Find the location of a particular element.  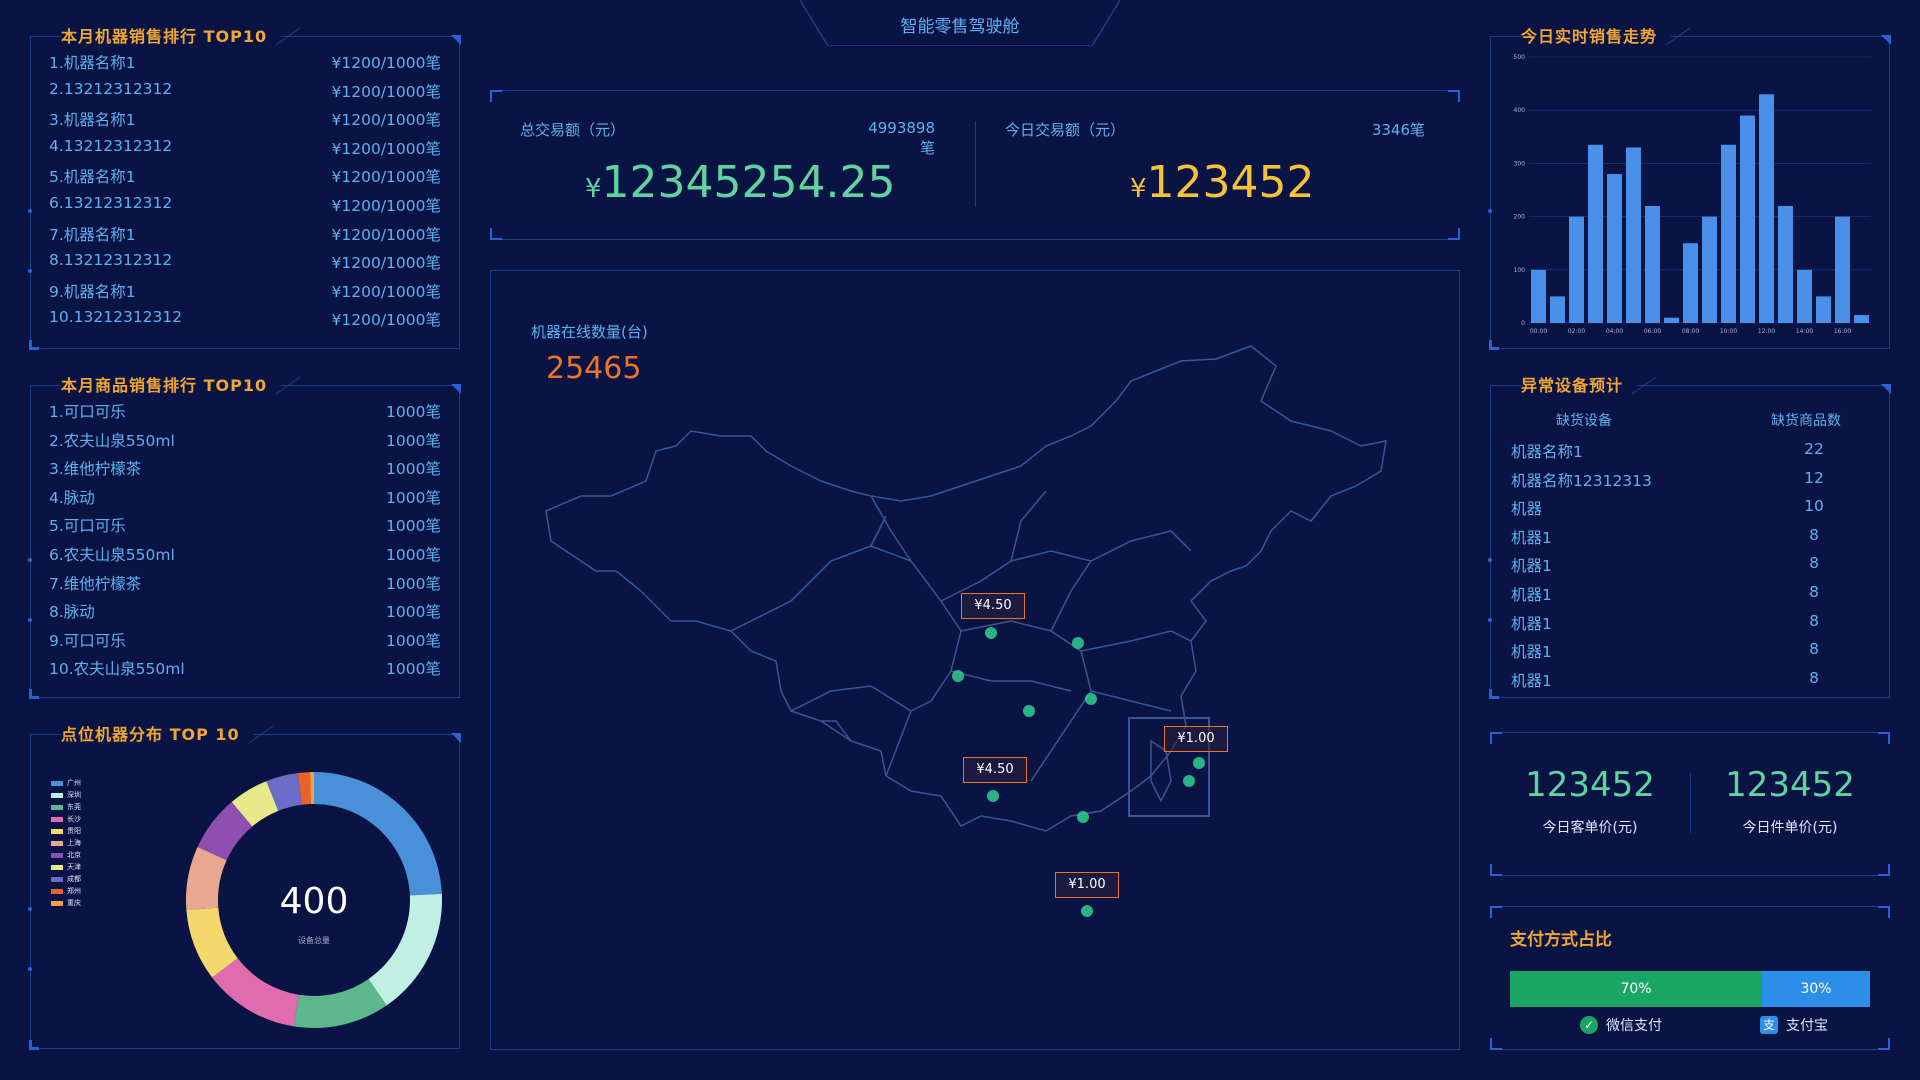

rank-name: 10.13212312312 is located at coordinates (116, 317).